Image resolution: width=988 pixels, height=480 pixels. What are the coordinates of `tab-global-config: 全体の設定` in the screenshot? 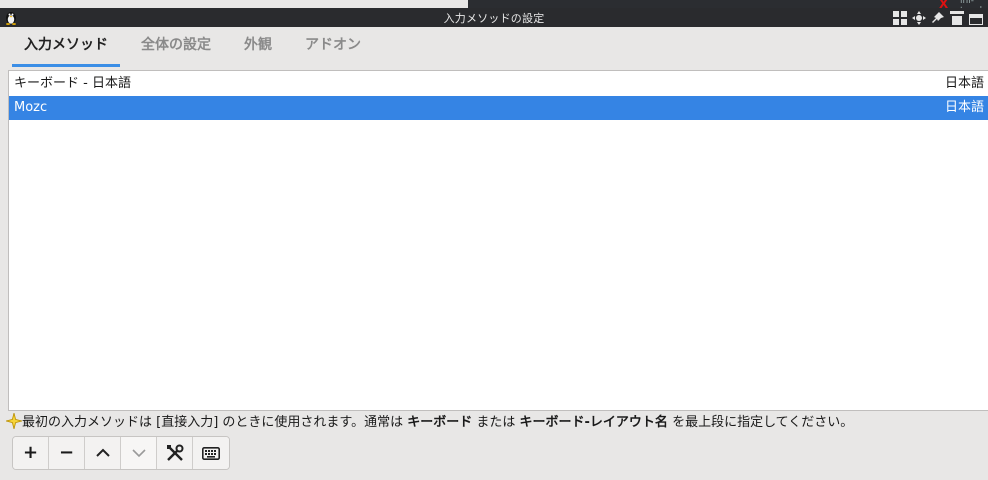 It's located at (176, 50).